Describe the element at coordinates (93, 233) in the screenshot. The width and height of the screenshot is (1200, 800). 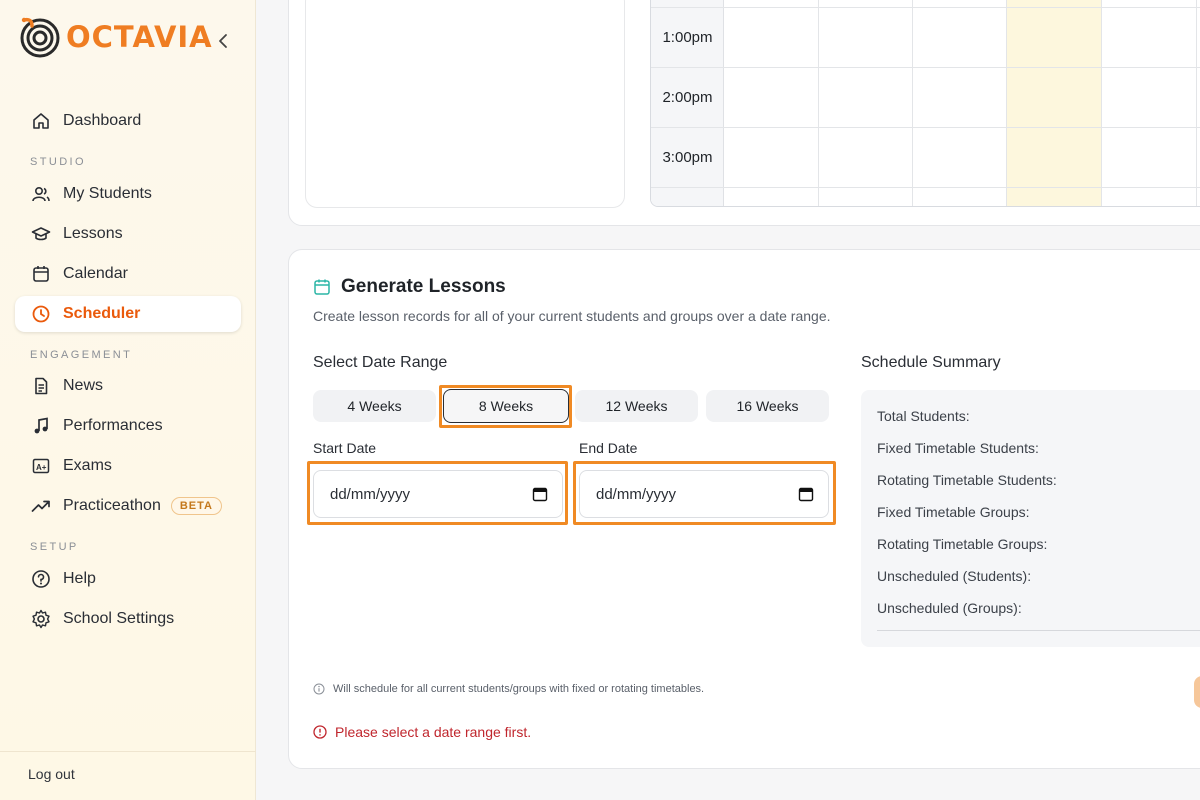
I see `sidebar-item-label: Lessons` at that location.